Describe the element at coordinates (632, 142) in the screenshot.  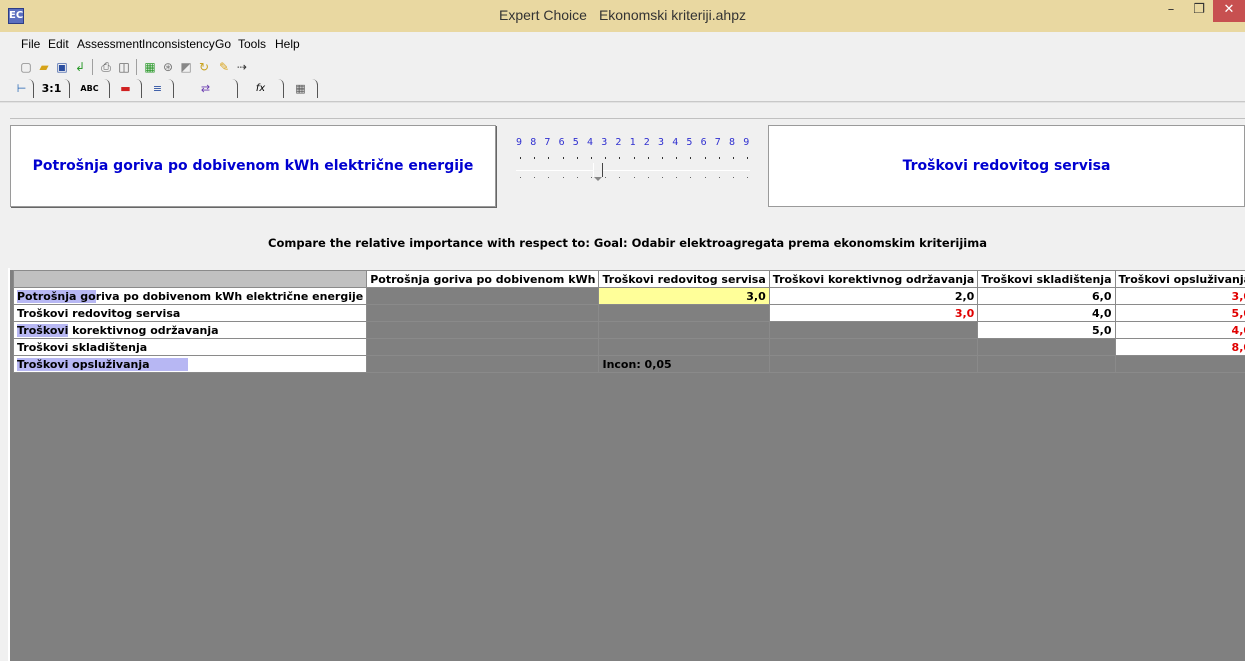
I see `scale-label: 1` at that location.